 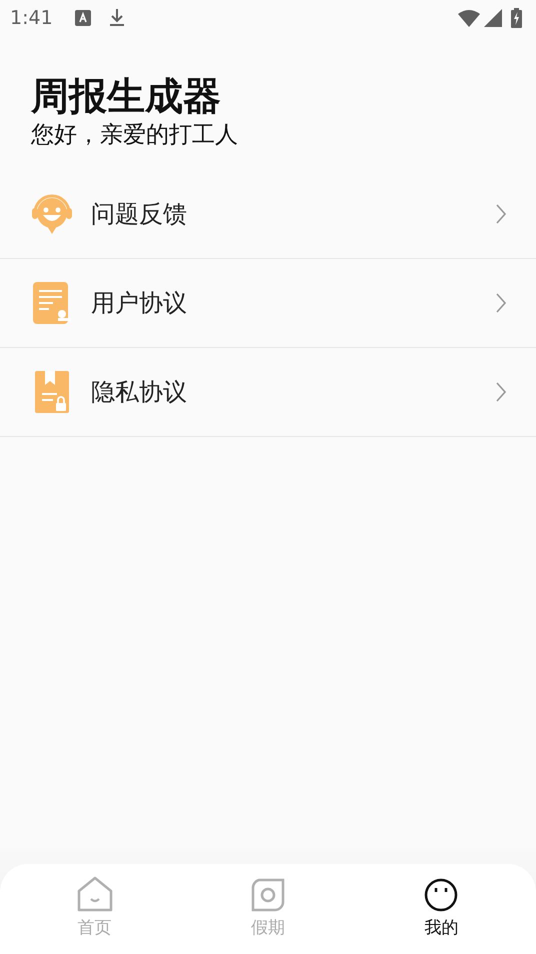 I want to click on face-icon, so click(x=441, y=895).